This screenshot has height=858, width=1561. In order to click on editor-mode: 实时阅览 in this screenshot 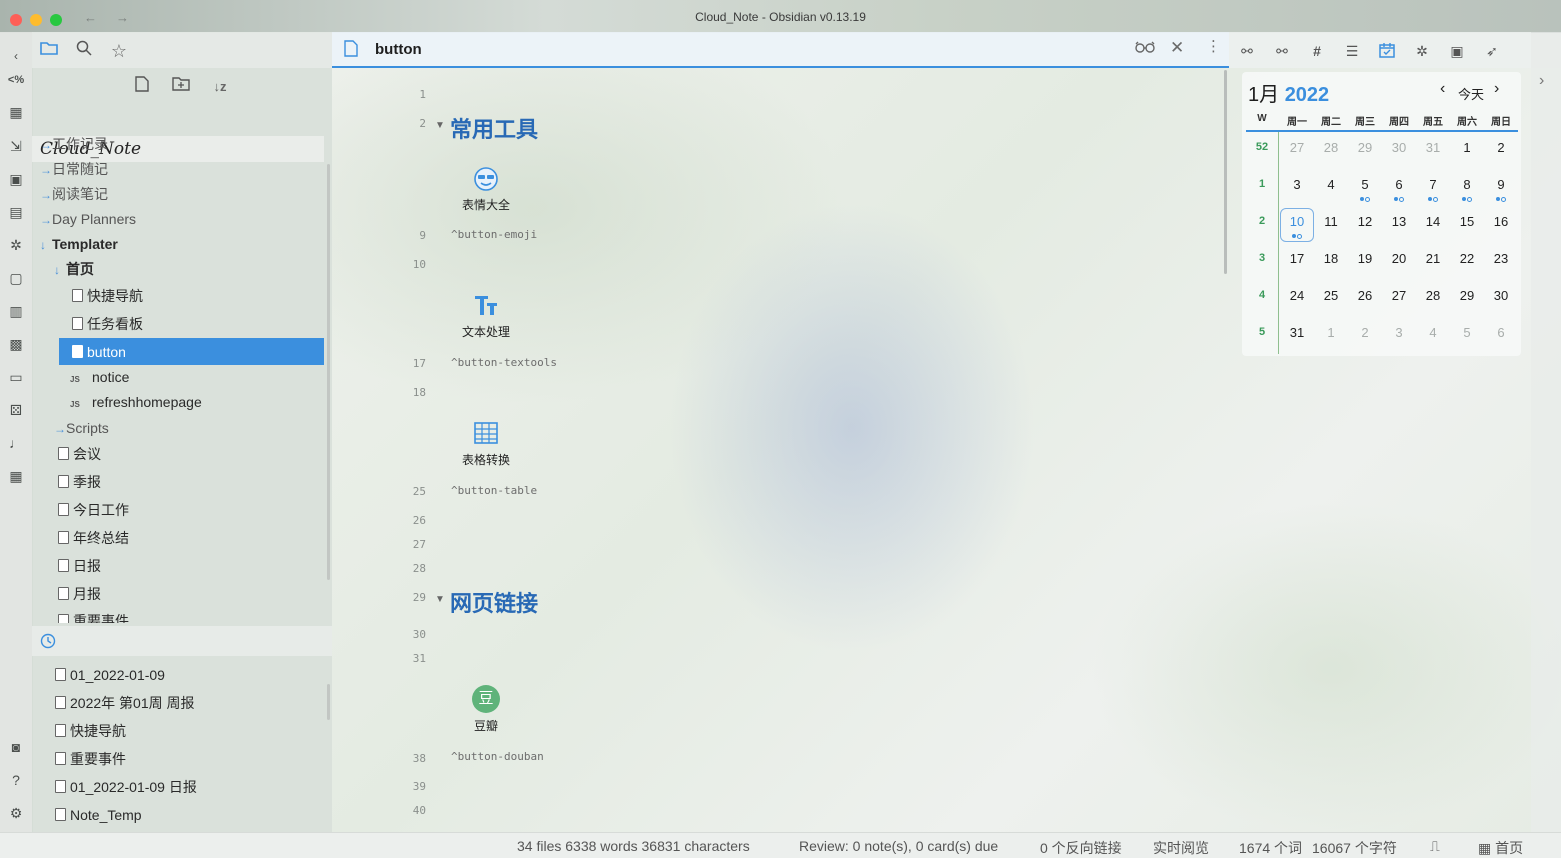, I will do `click(1181, 848)`.